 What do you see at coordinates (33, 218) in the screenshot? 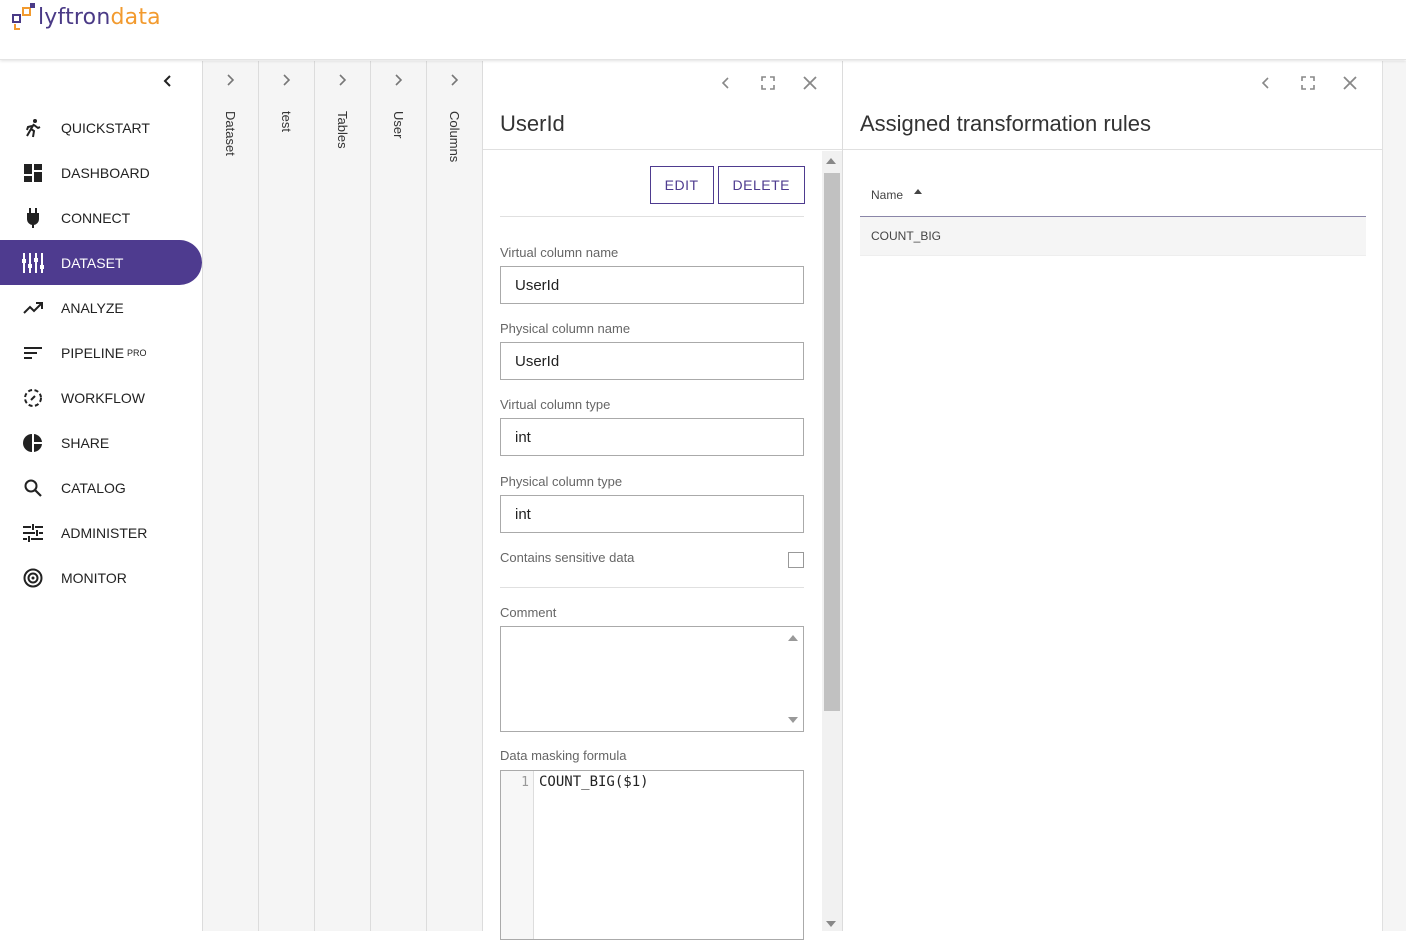
I see `plug-icon` at bounding box center [33, 218].